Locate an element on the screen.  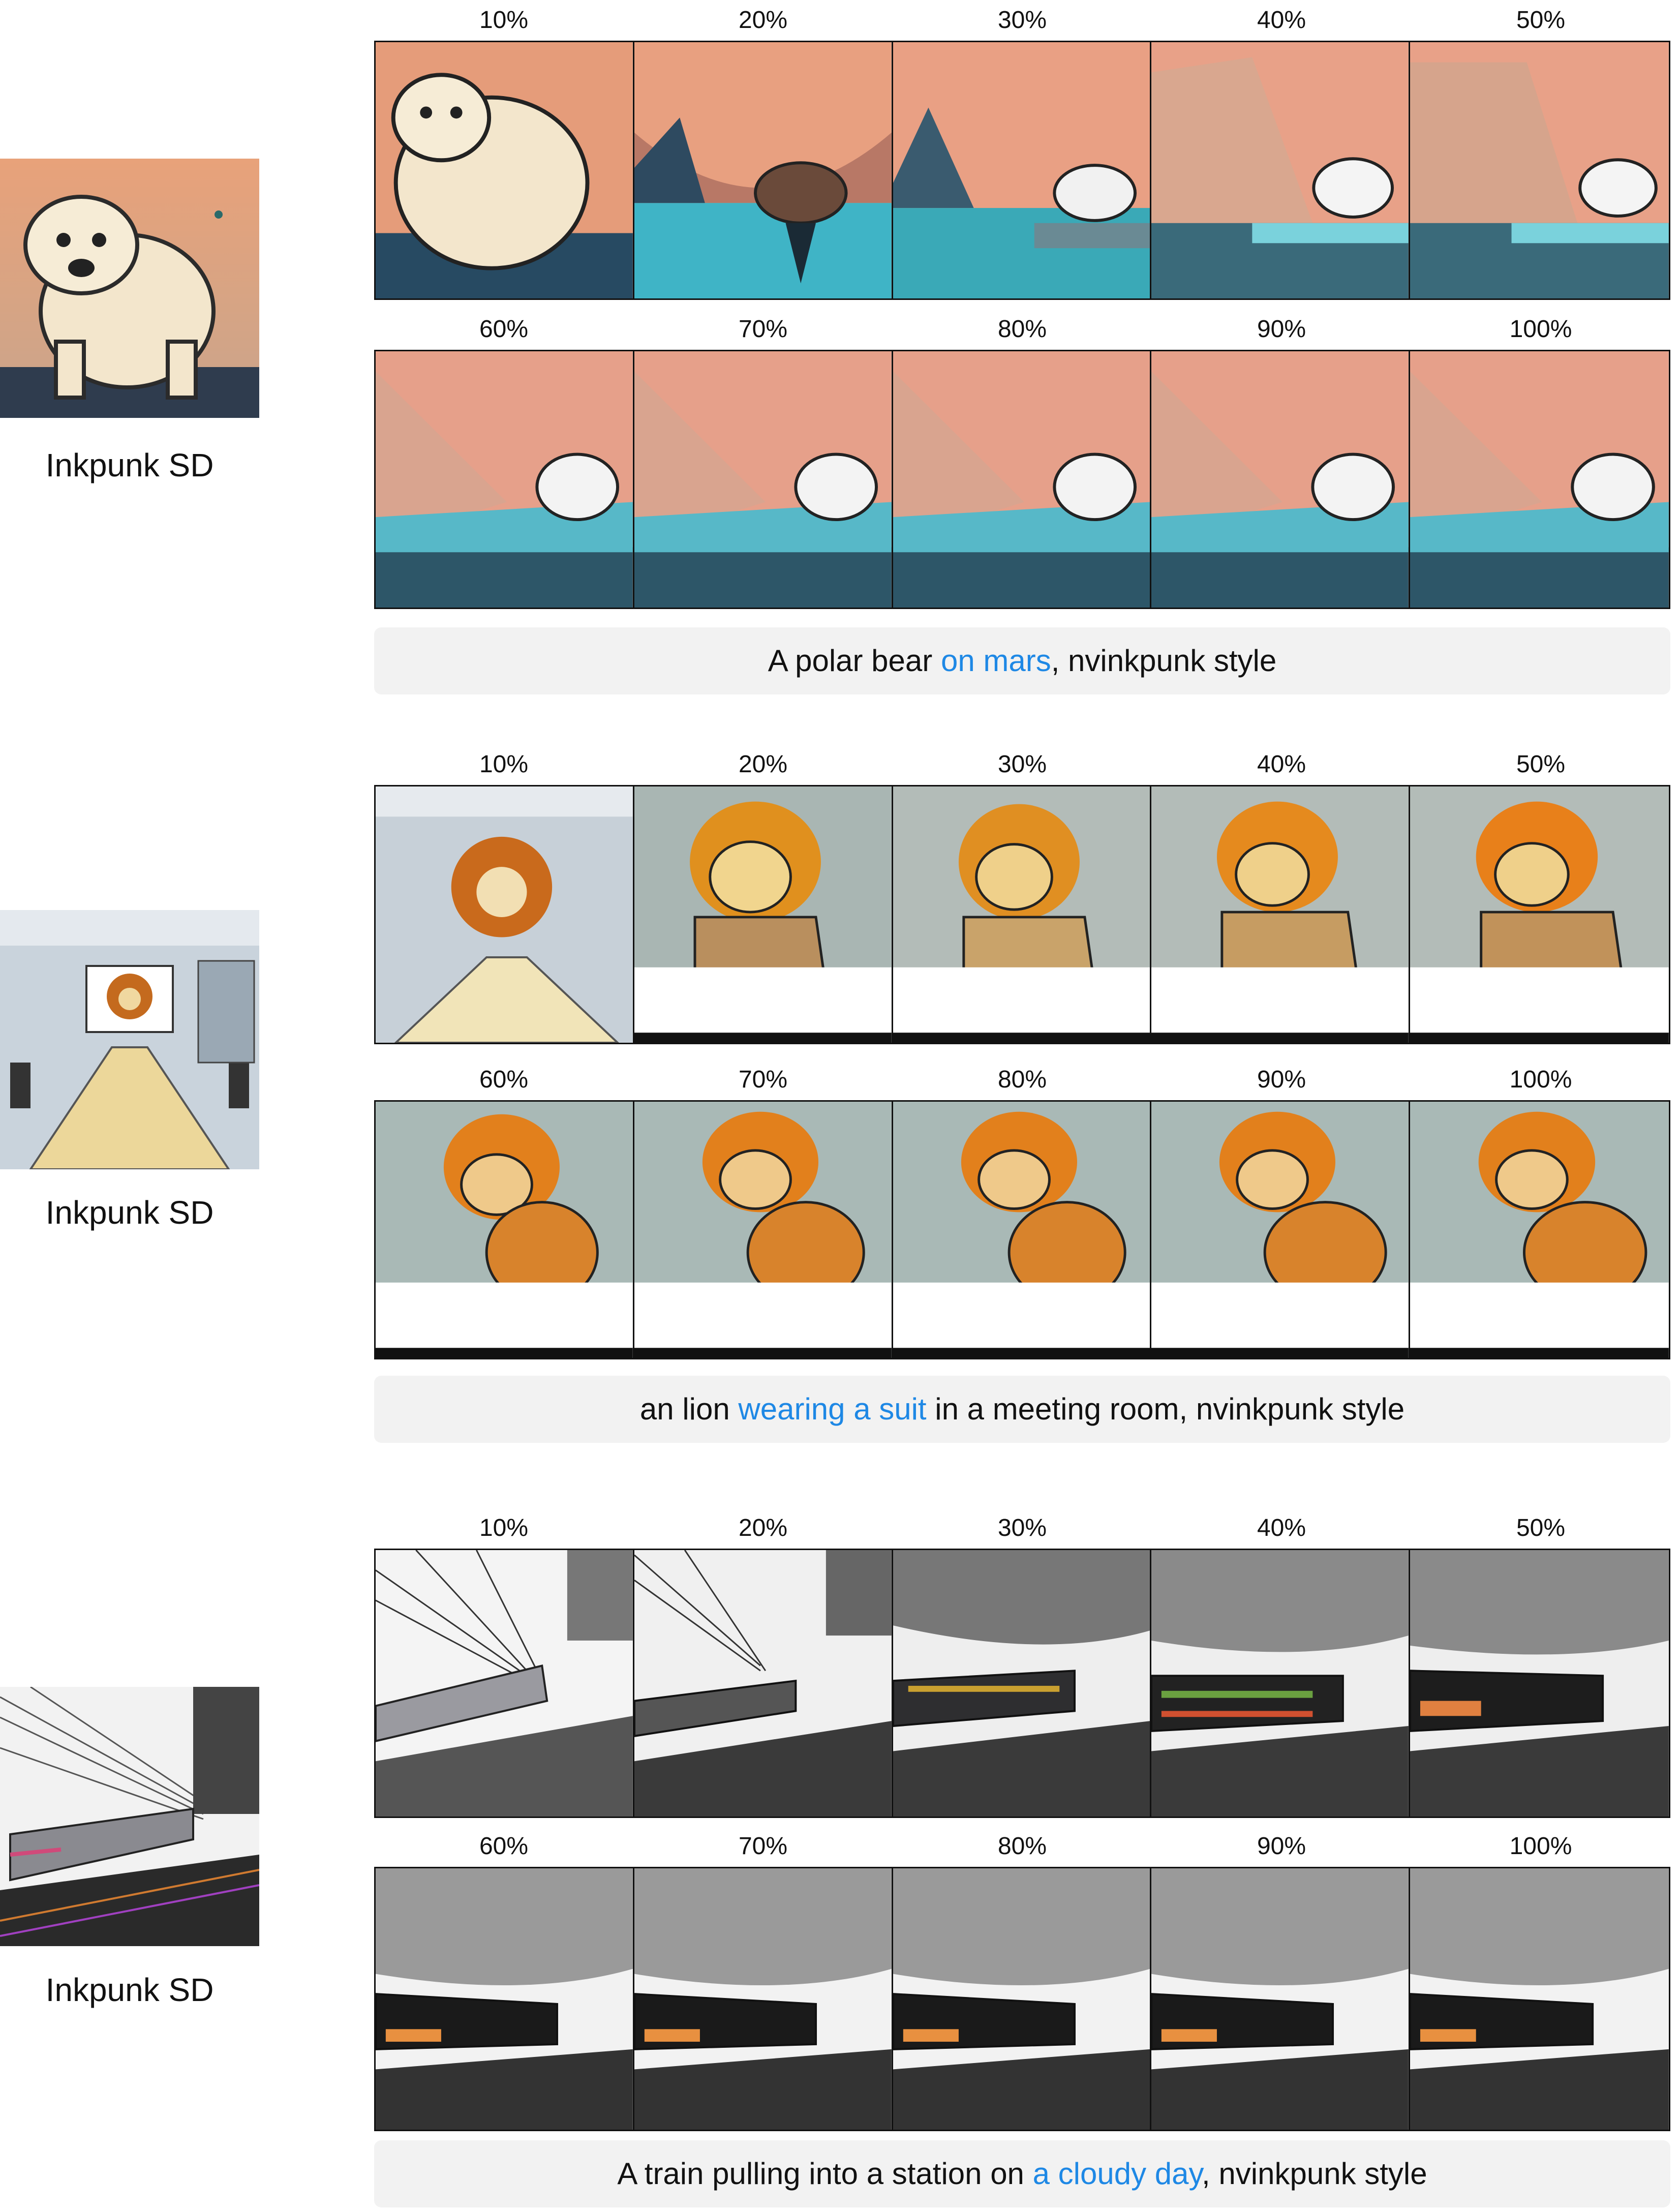
prompt-text: A train pulling into a station on is located at coordinates (825, 2174).